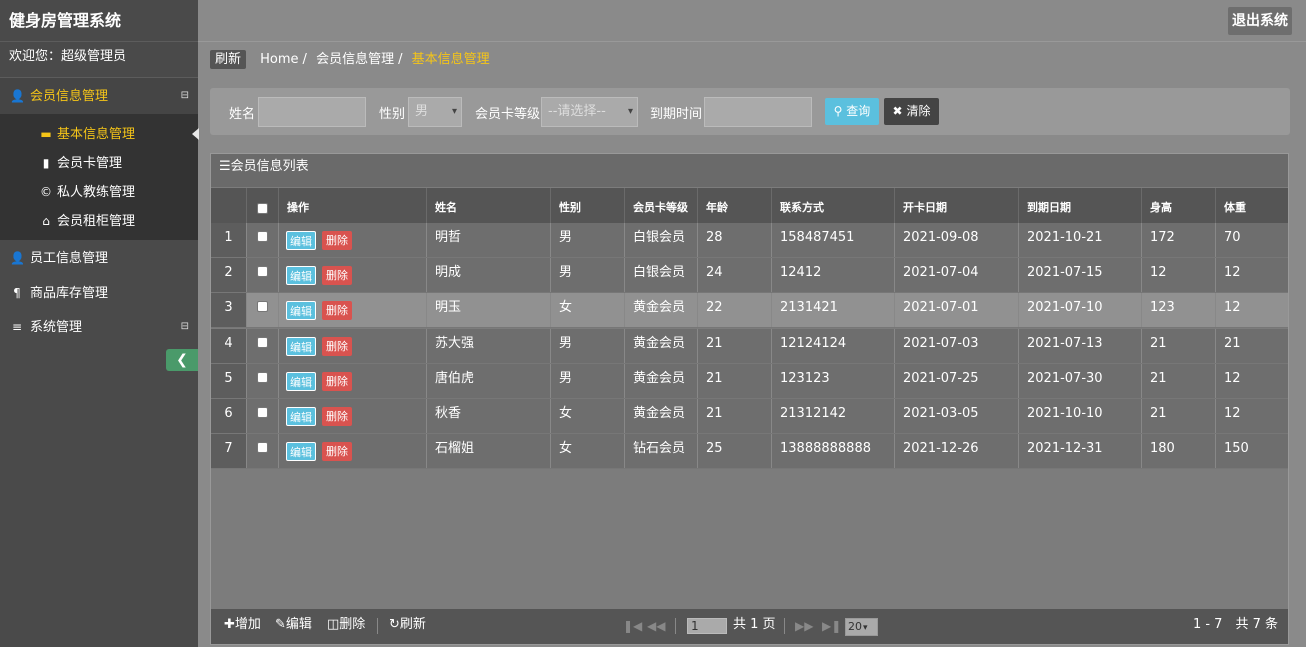 The width and height of the screenshot is (1306, 647). What do you see at coordinates (957, 240) in the screenshot?
I see `cell-start-date: 2021-09-08` at bounding box center [957, 240].